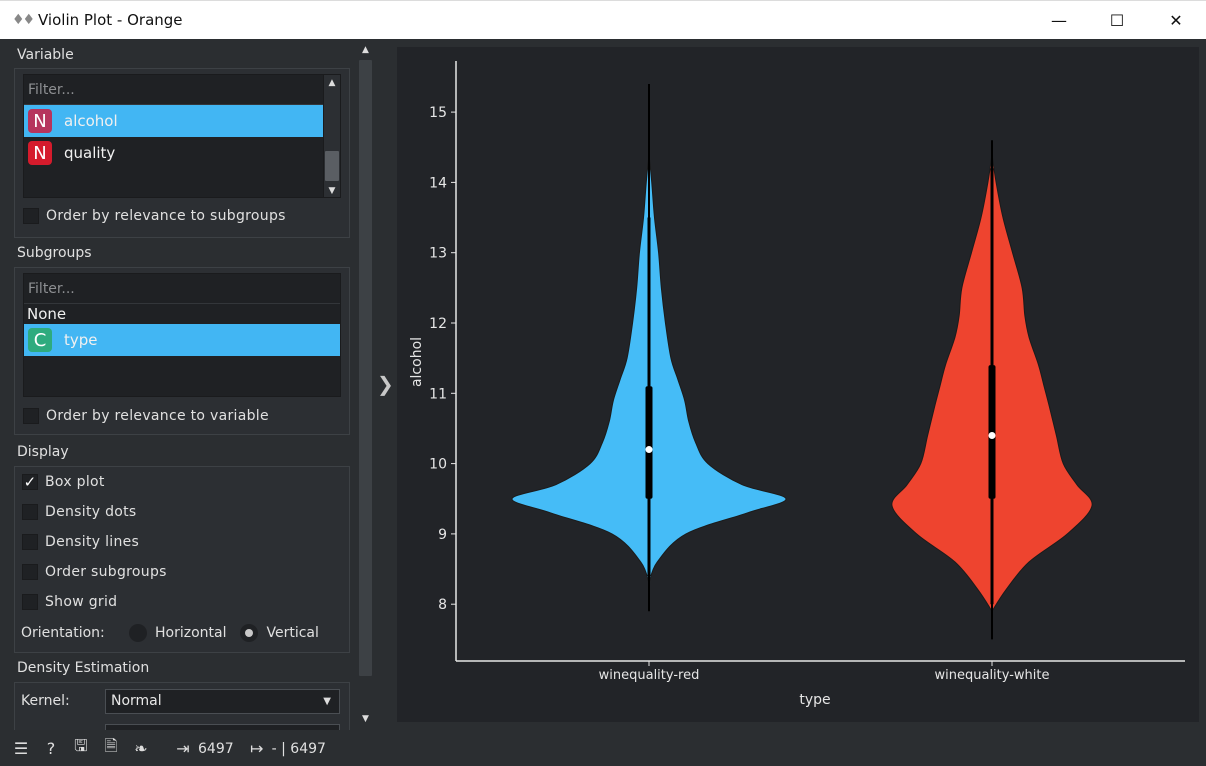 The height and width of the screenshot is (766, 1206). What do you see at coordinates (438, 324) in the screenshot?
I see `y-tick-label: 12` at bounding box center [438, 324].